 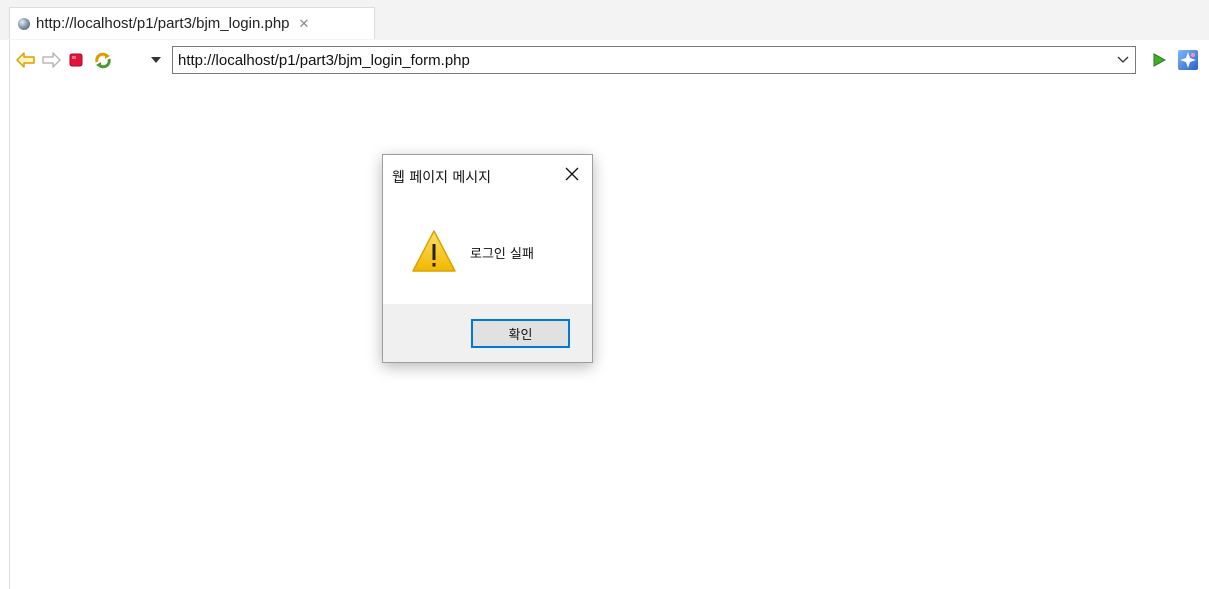 What do you see at coordinates (442, 178) in the screenshot?
I see `dialog-title: 웹 페이지 메시지` at bounding box center [442, 178].